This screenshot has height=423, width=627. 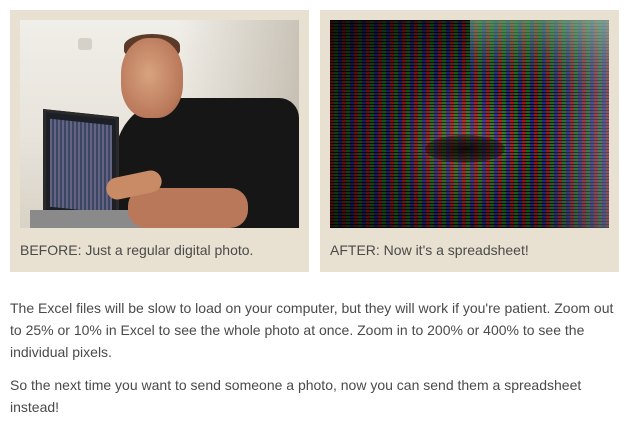 What do you see at coordinates (137, 250) in the screenshot?
I see `before-caption: BEFORE: Just a regular digital photo.` at bounding box center [137, 250].